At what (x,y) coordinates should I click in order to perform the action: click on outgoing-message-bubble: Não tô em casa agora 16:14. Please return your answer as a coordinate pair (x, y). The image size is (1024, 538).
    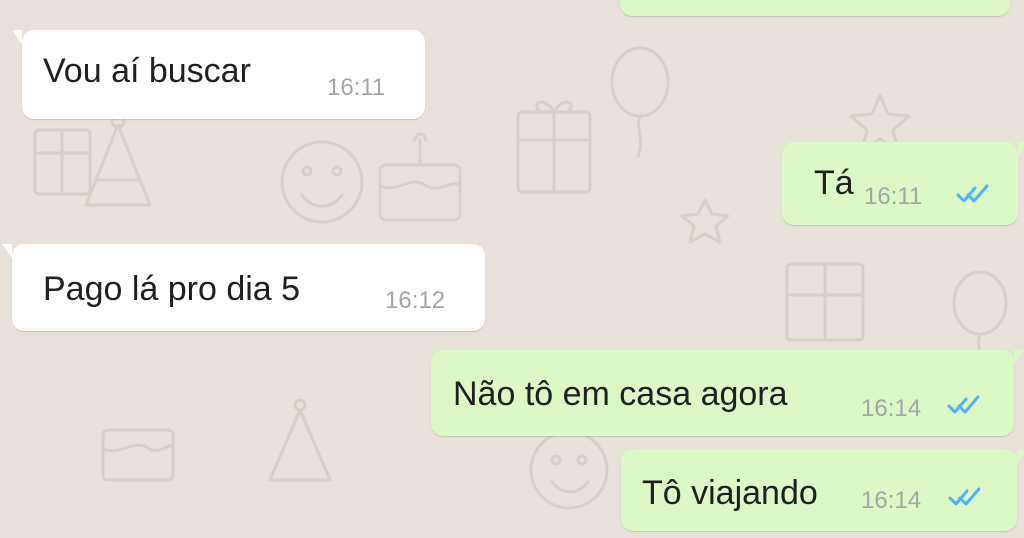
    Looking at the image, I should click on (727, 393).